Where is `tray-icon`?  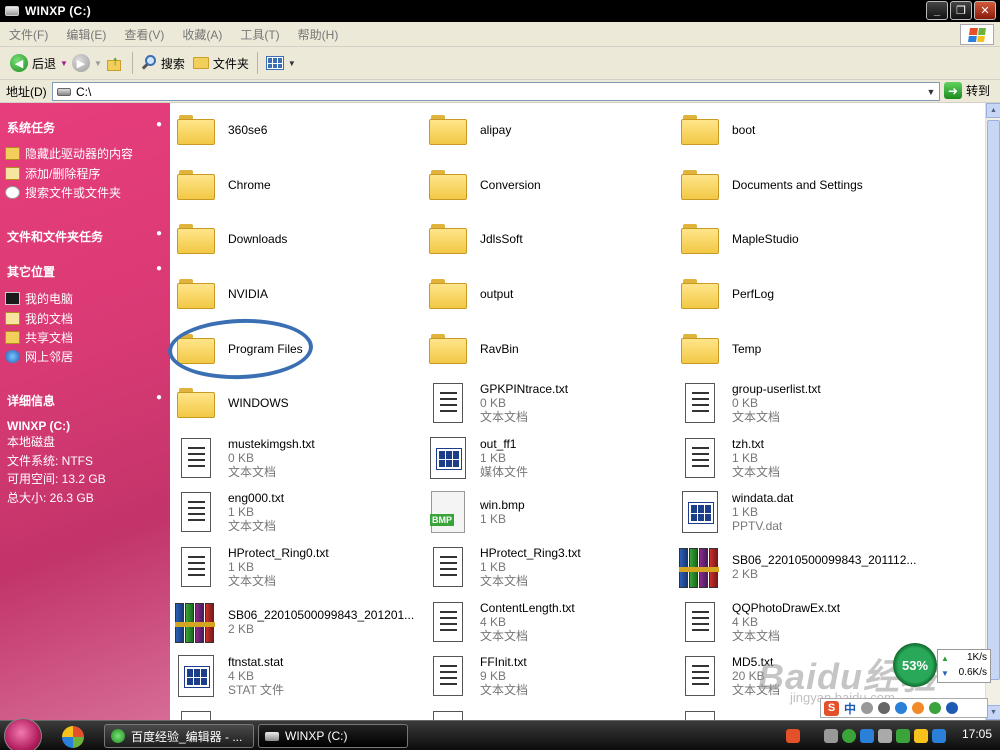
tray-icon is located at coordinates (831, 736).